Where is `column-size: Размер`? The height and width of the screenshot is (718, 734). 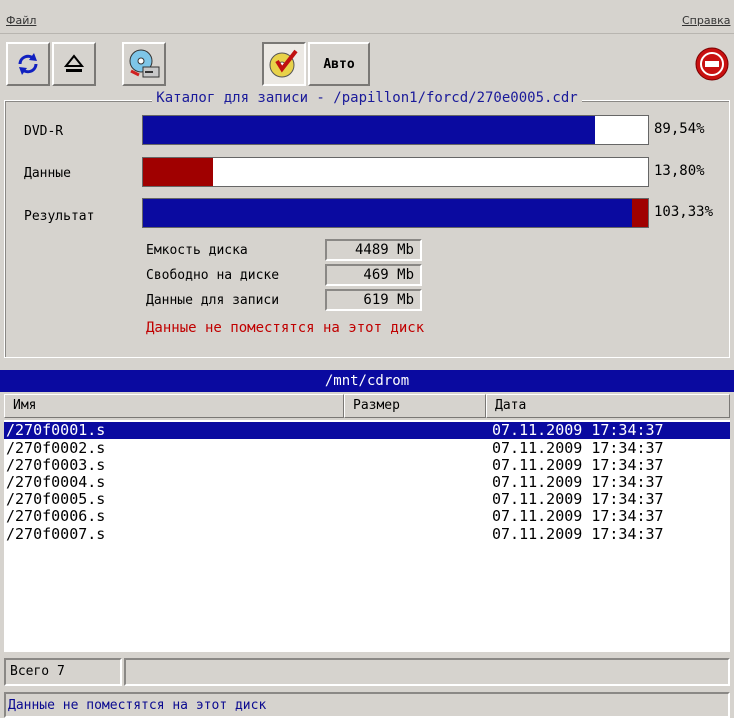 column-size: Размер is located at coordinates (415, 406).